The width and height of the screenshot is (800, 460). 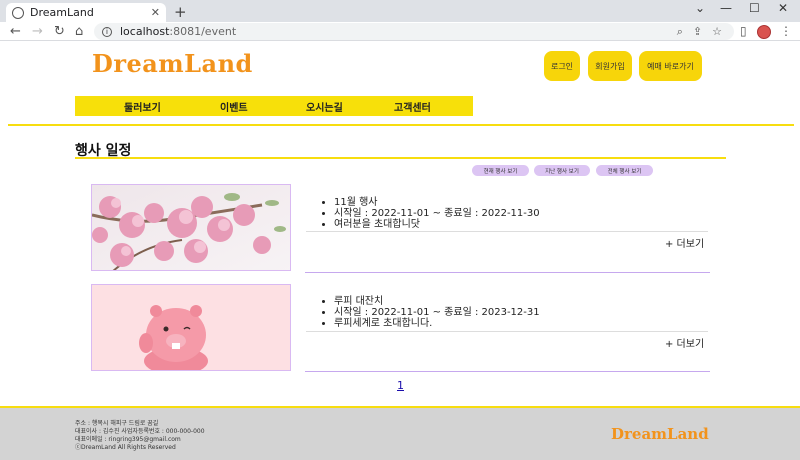 I want to click on signup-button: 회원가입, so click(x=610, y=66).